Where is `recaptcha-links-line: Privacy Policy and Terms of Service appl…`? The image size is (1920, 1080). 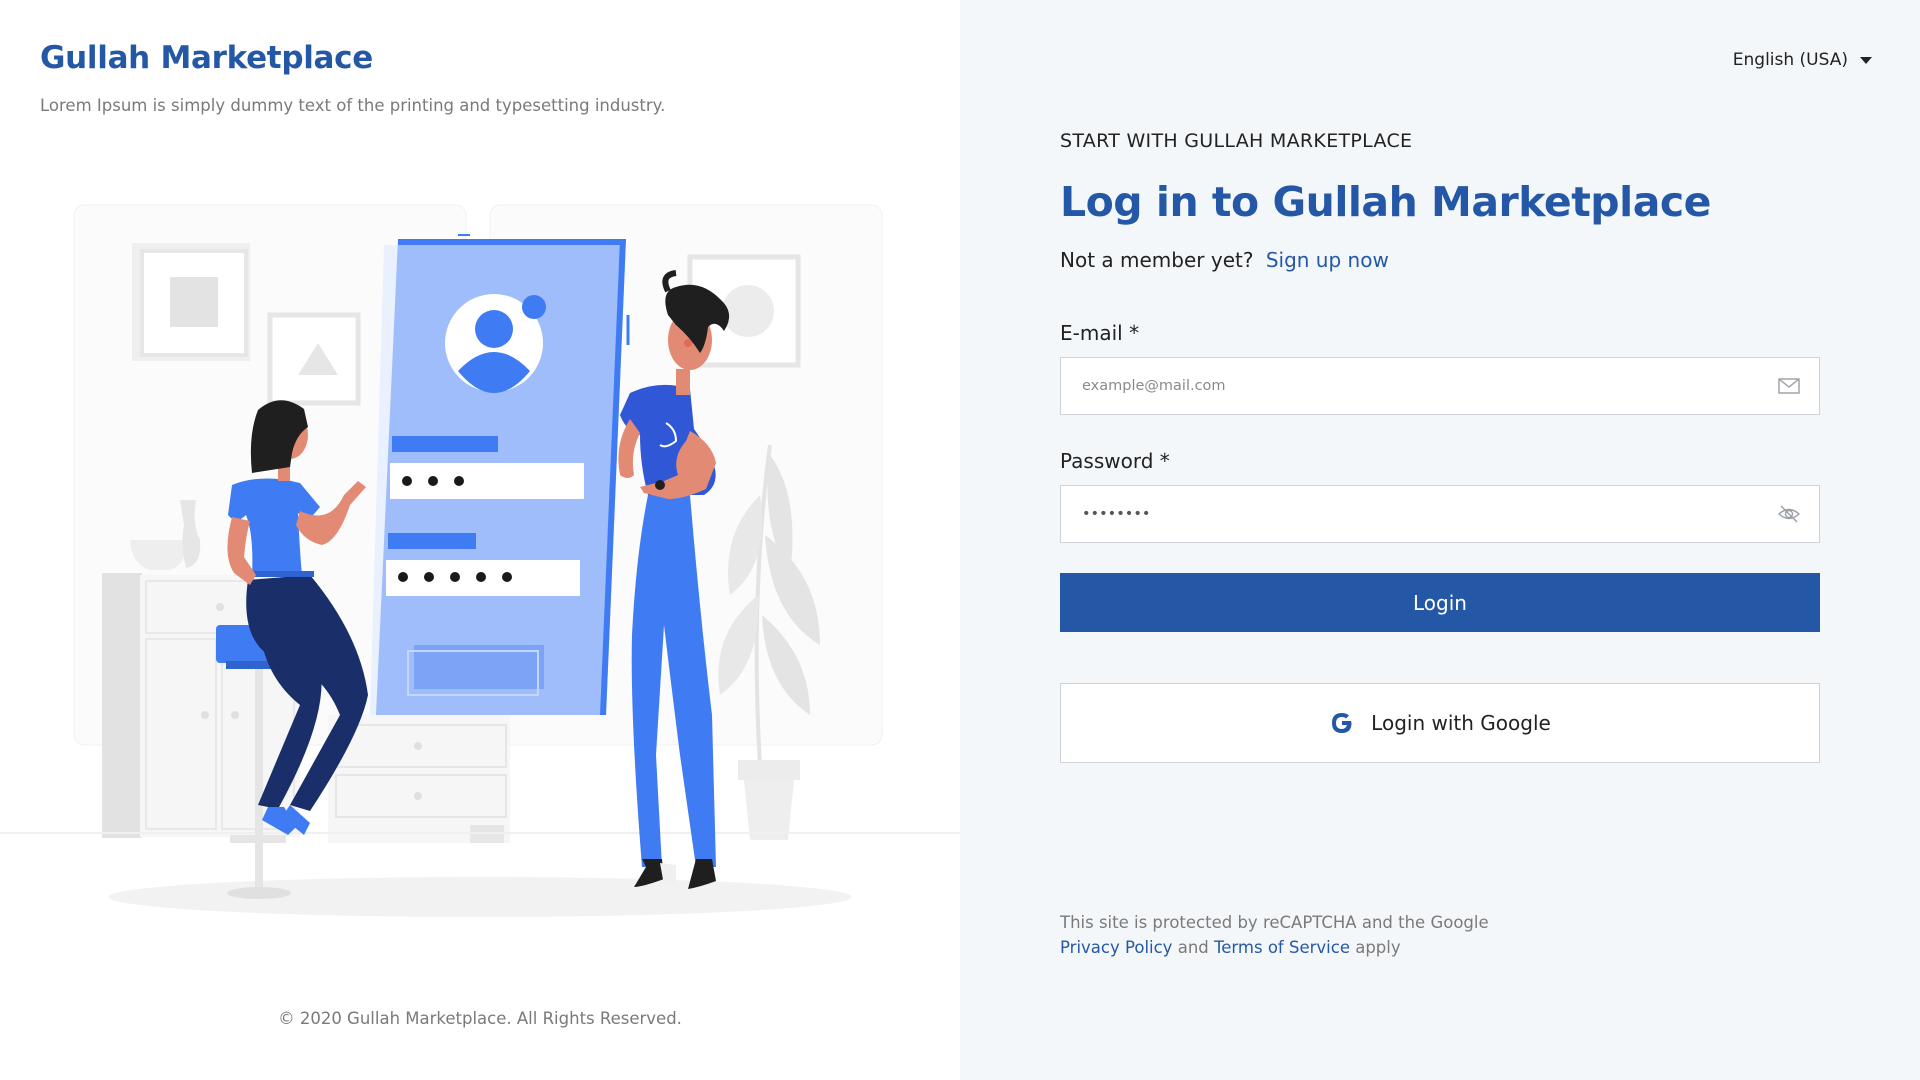
recaptcha-links-line: Privacy Policy and Terms of Service appl… is located at coordinates (1274, 947).